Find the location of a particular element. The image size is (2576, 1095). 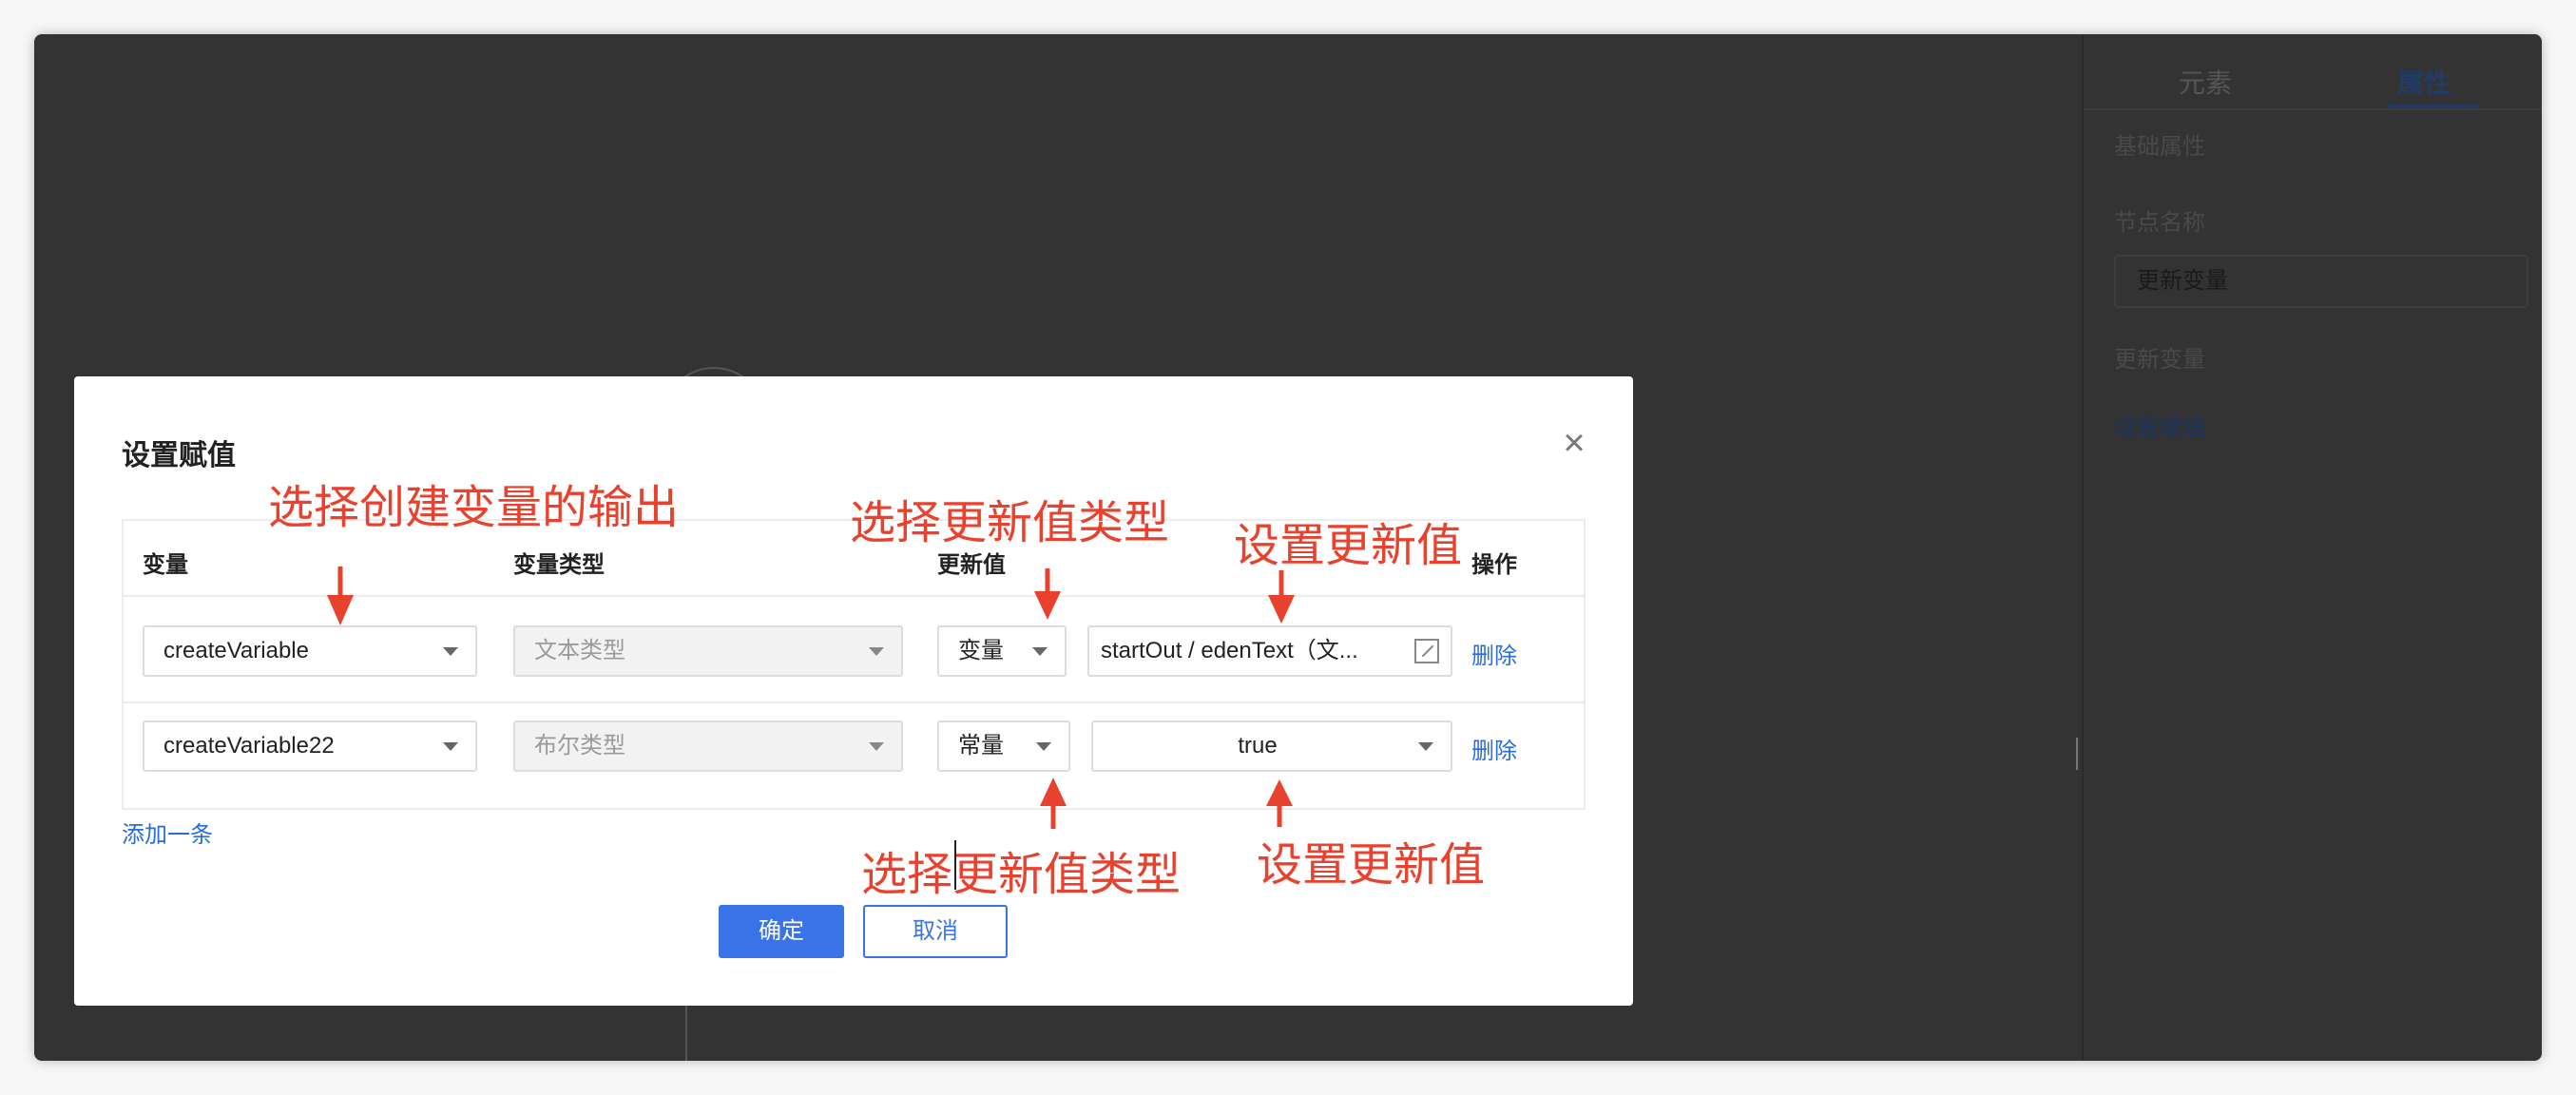

variable-select: createVariable is located at coordinates (310, 651).